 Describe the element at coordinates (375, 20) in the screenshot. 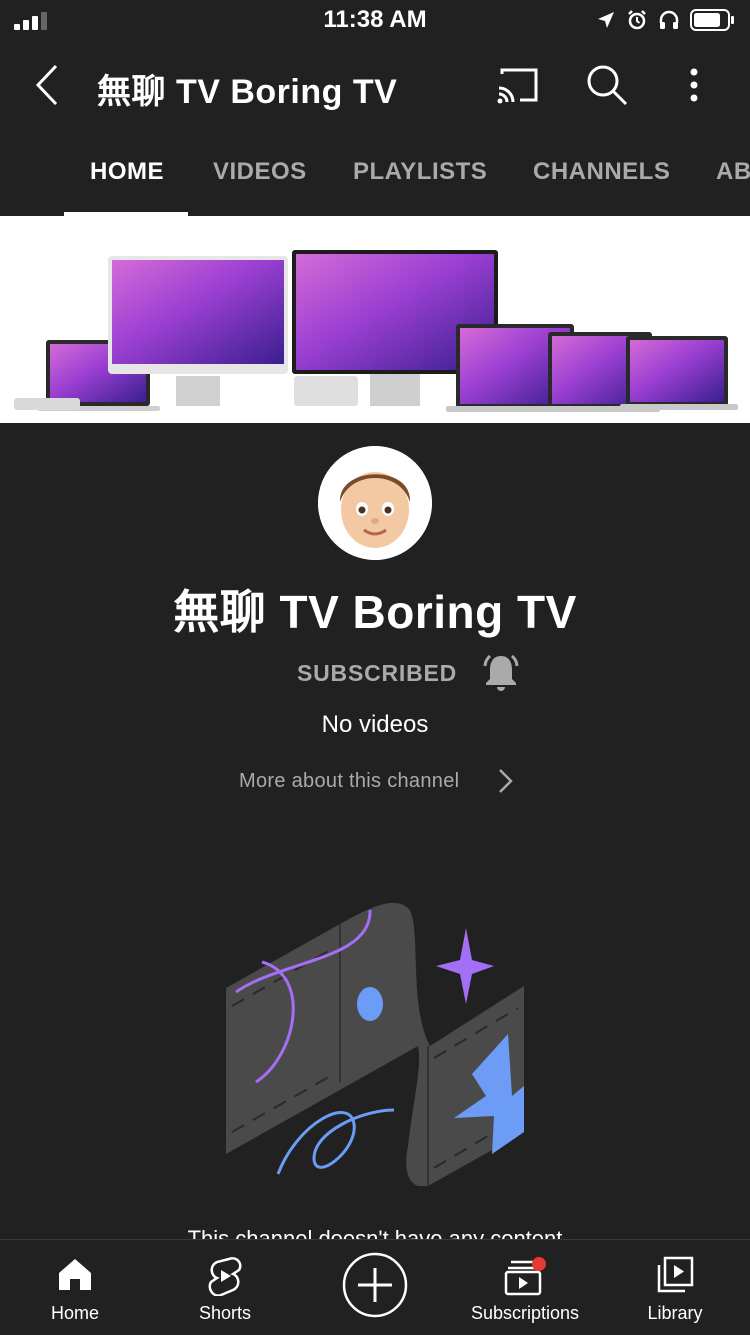

I see `status-bar: 11:38 AM` at that location.